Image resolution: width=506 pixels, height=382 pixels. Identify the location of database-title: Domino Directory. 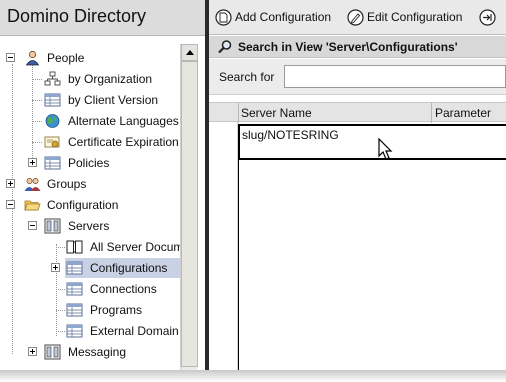
(77, 16).